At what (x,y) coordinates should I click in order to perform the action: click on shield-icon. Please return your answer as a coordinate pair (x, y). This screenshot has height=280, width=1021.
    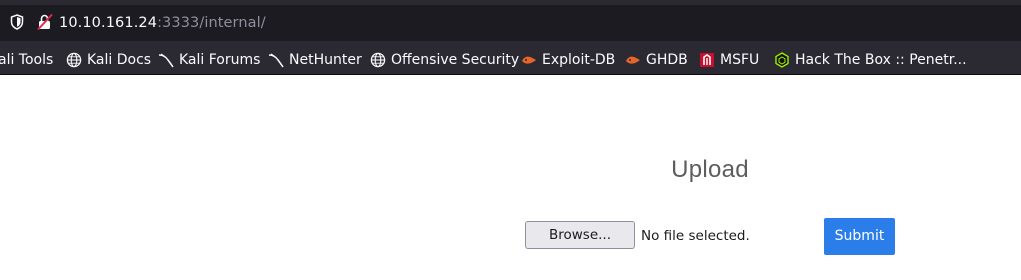
    Looking at the image, I should click on (17, 24).